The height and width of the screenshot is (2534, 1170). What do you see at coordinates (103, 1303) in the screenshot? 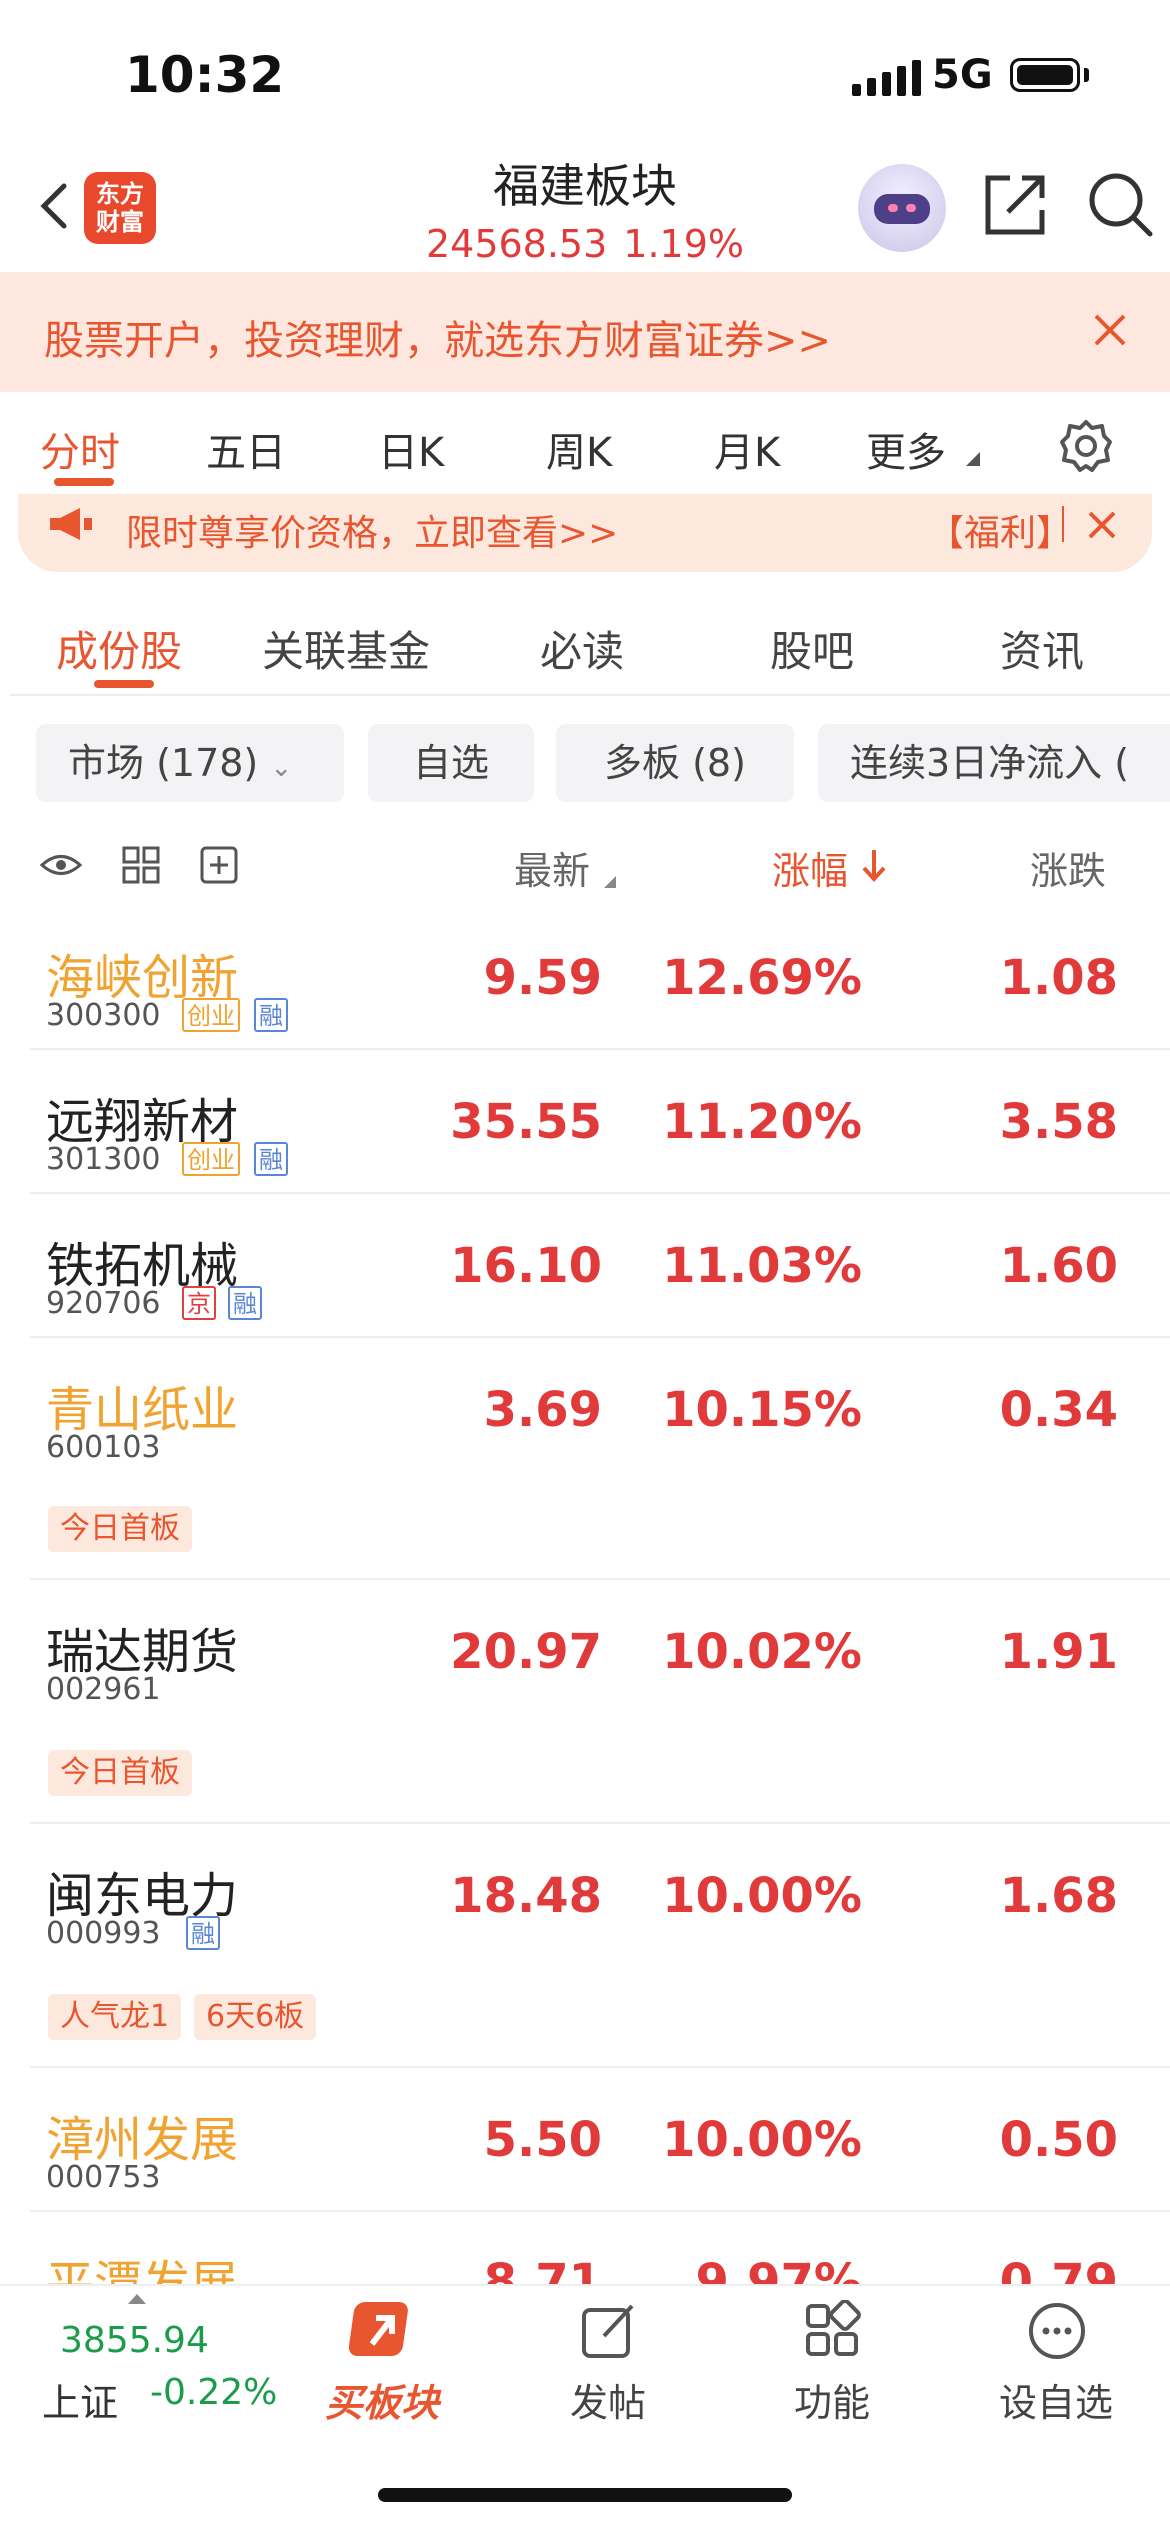
I see `stock-code: 920706` at bounding box center [103, 1303].